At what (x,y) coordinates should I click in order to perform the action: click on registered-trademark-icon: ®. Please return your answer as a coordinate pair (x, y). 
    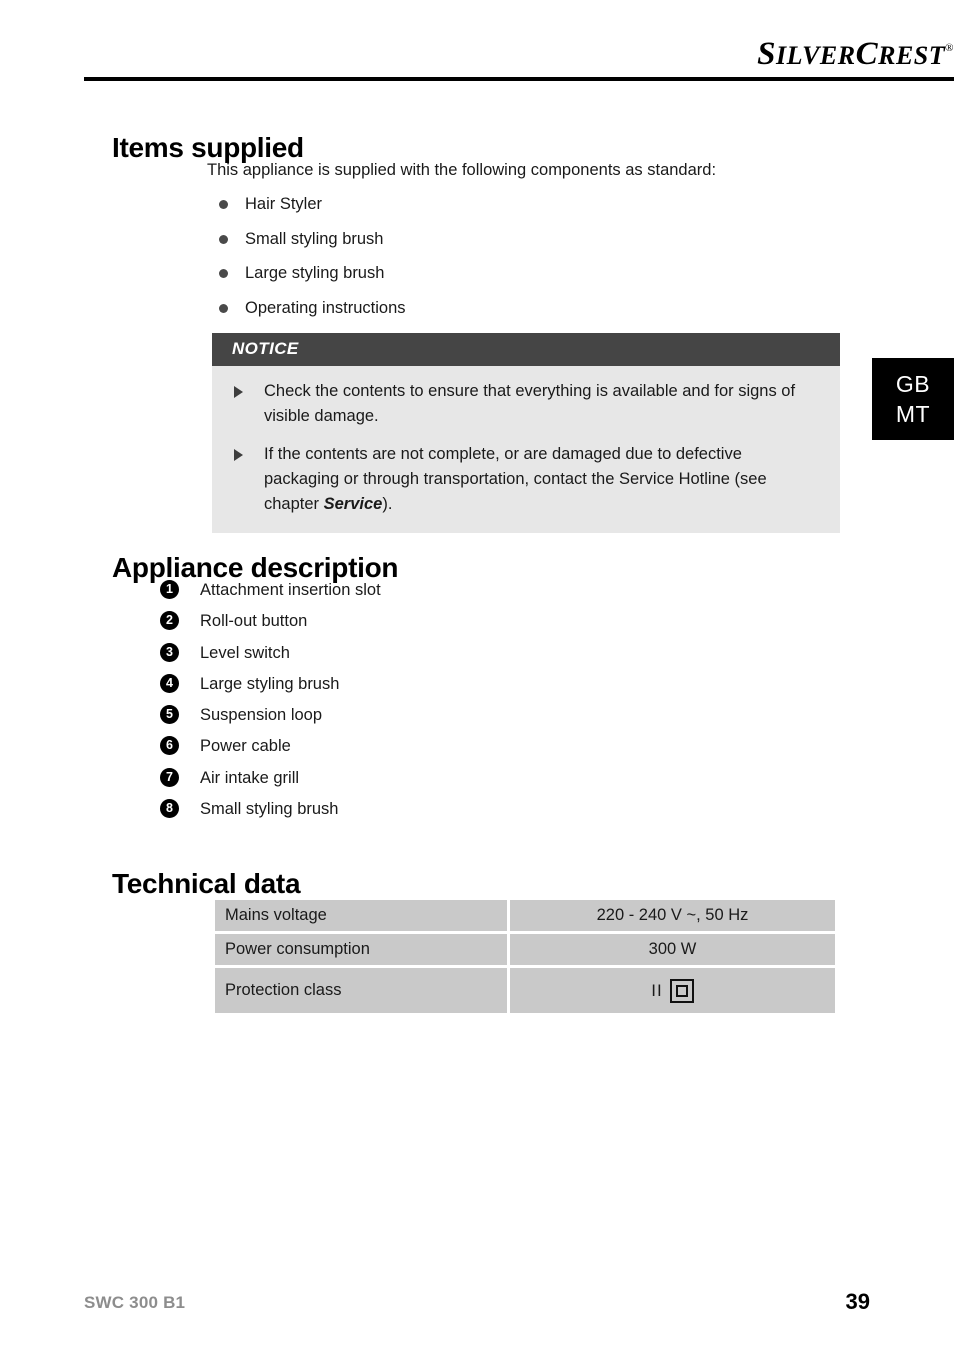
    Looking at the image, I should click on (949, 48).